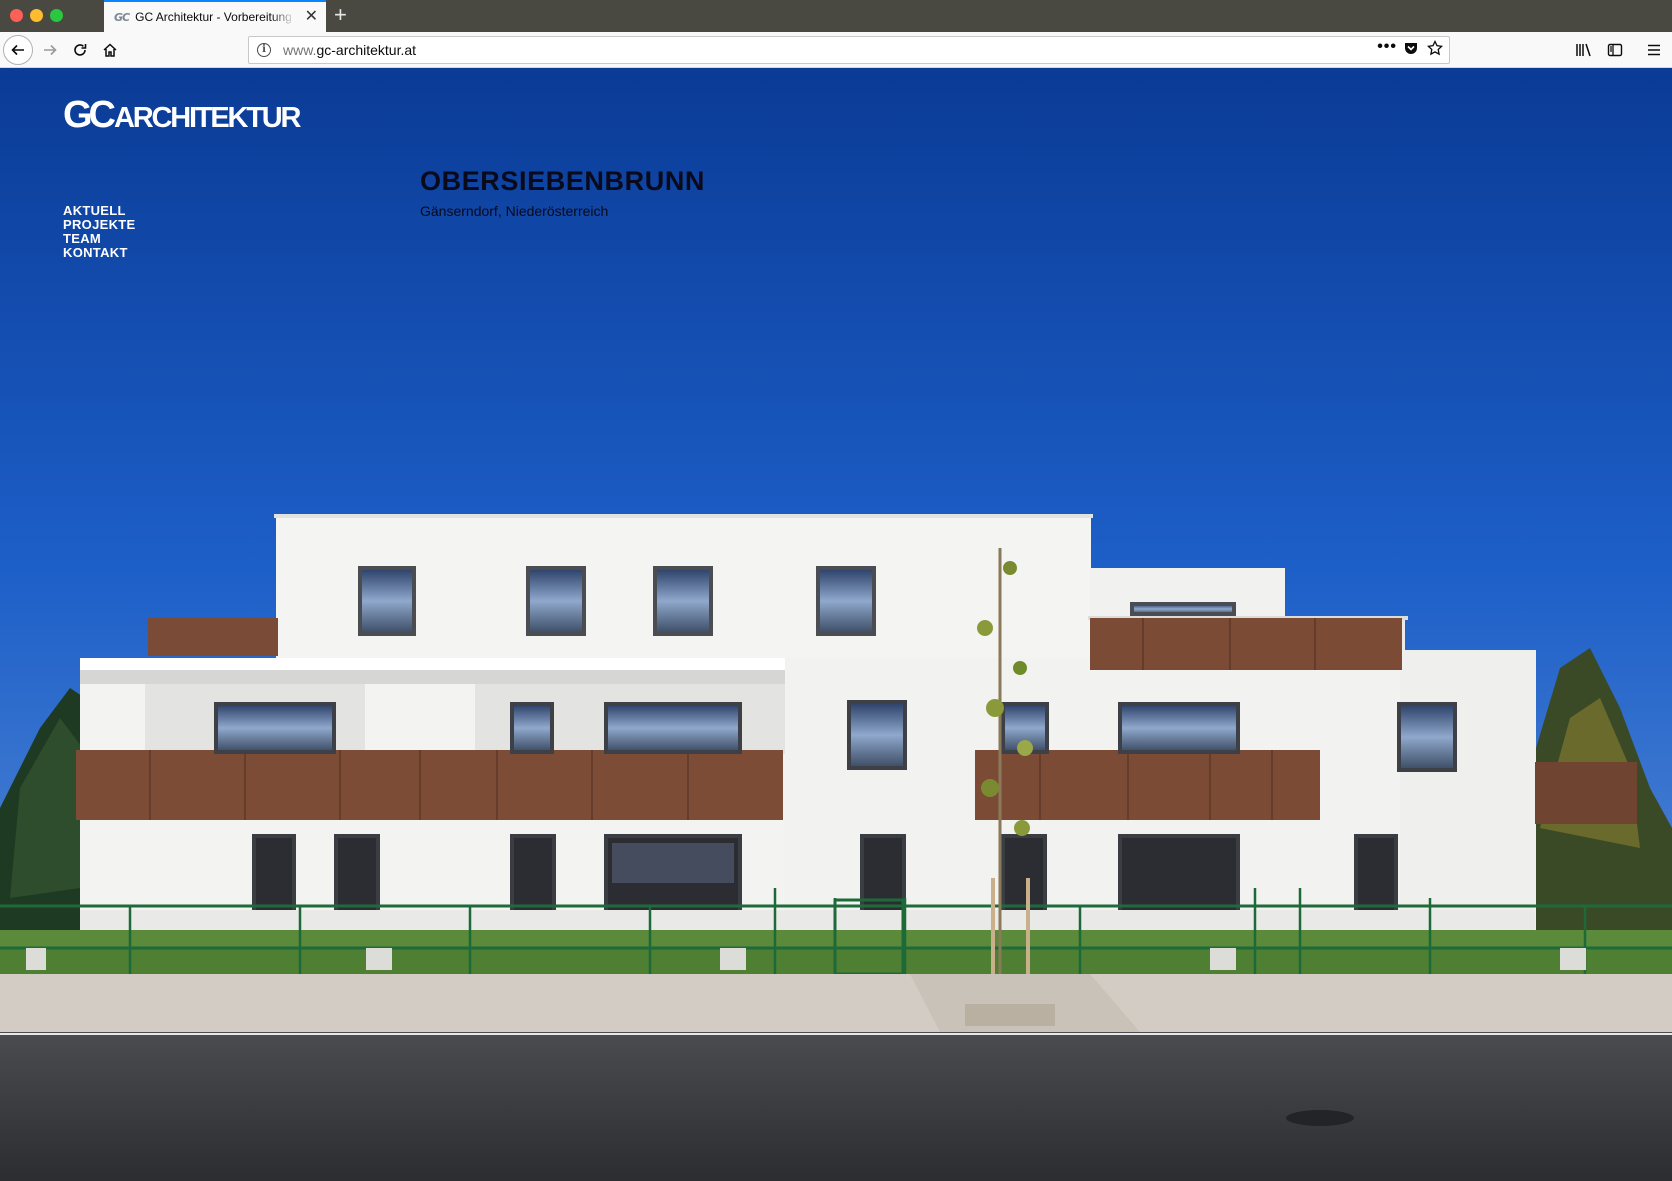  I want to click on pocket-icon, so click(1411, 50).